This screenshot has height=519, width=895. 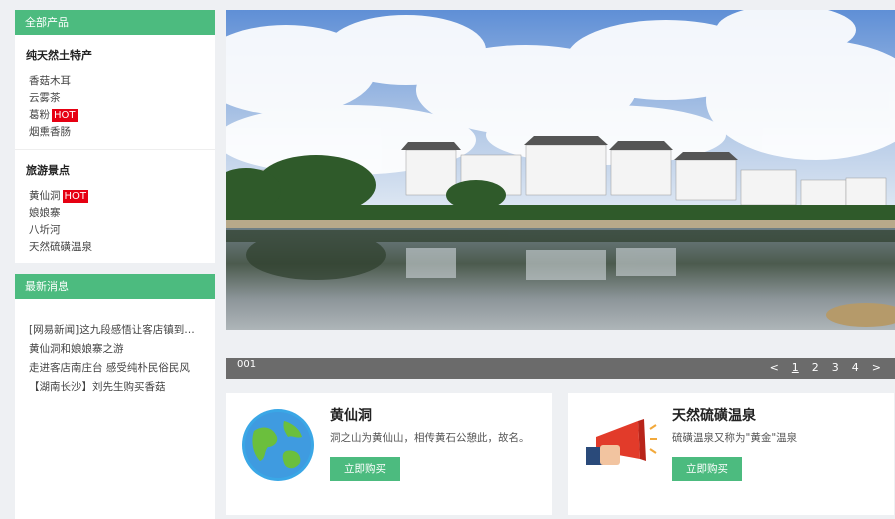 I want to click on category-list-specialties: 香菇木耳 云雾茶 葛粉 HOT 烟熏香肠, so click(x=115, y=102).